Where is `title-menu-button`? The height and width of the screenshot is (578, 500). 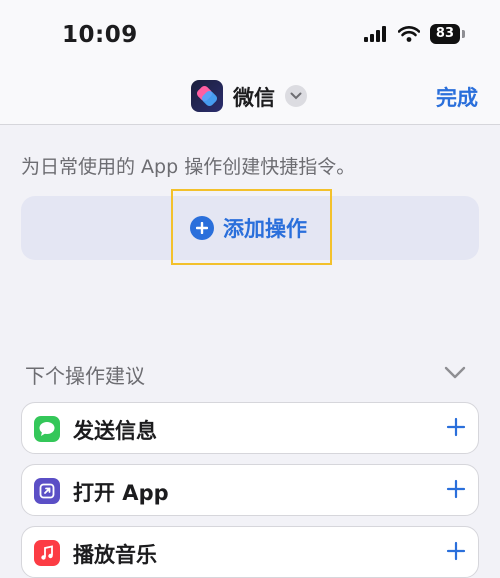 title-menu-button is located at coordinates (296, 96).